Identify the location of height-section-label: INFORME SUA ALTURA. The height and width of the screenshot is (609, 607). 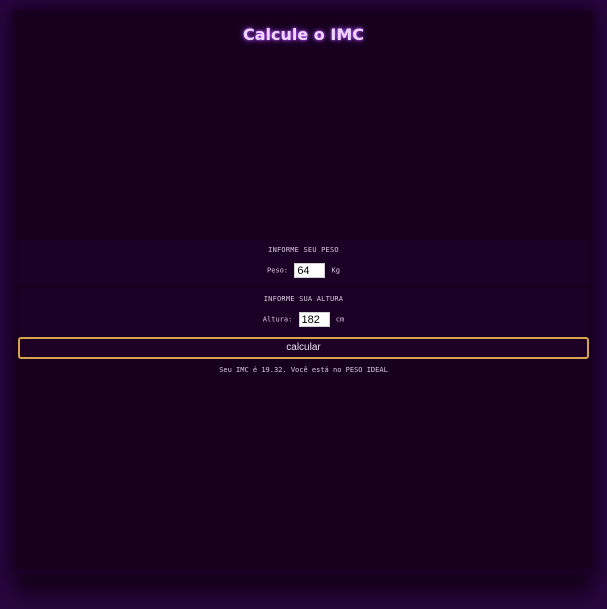
(303, 299).